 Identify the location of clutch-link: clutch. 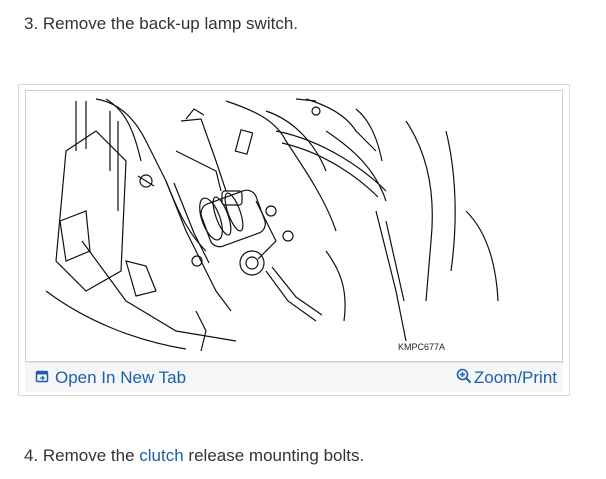
(161, 455).